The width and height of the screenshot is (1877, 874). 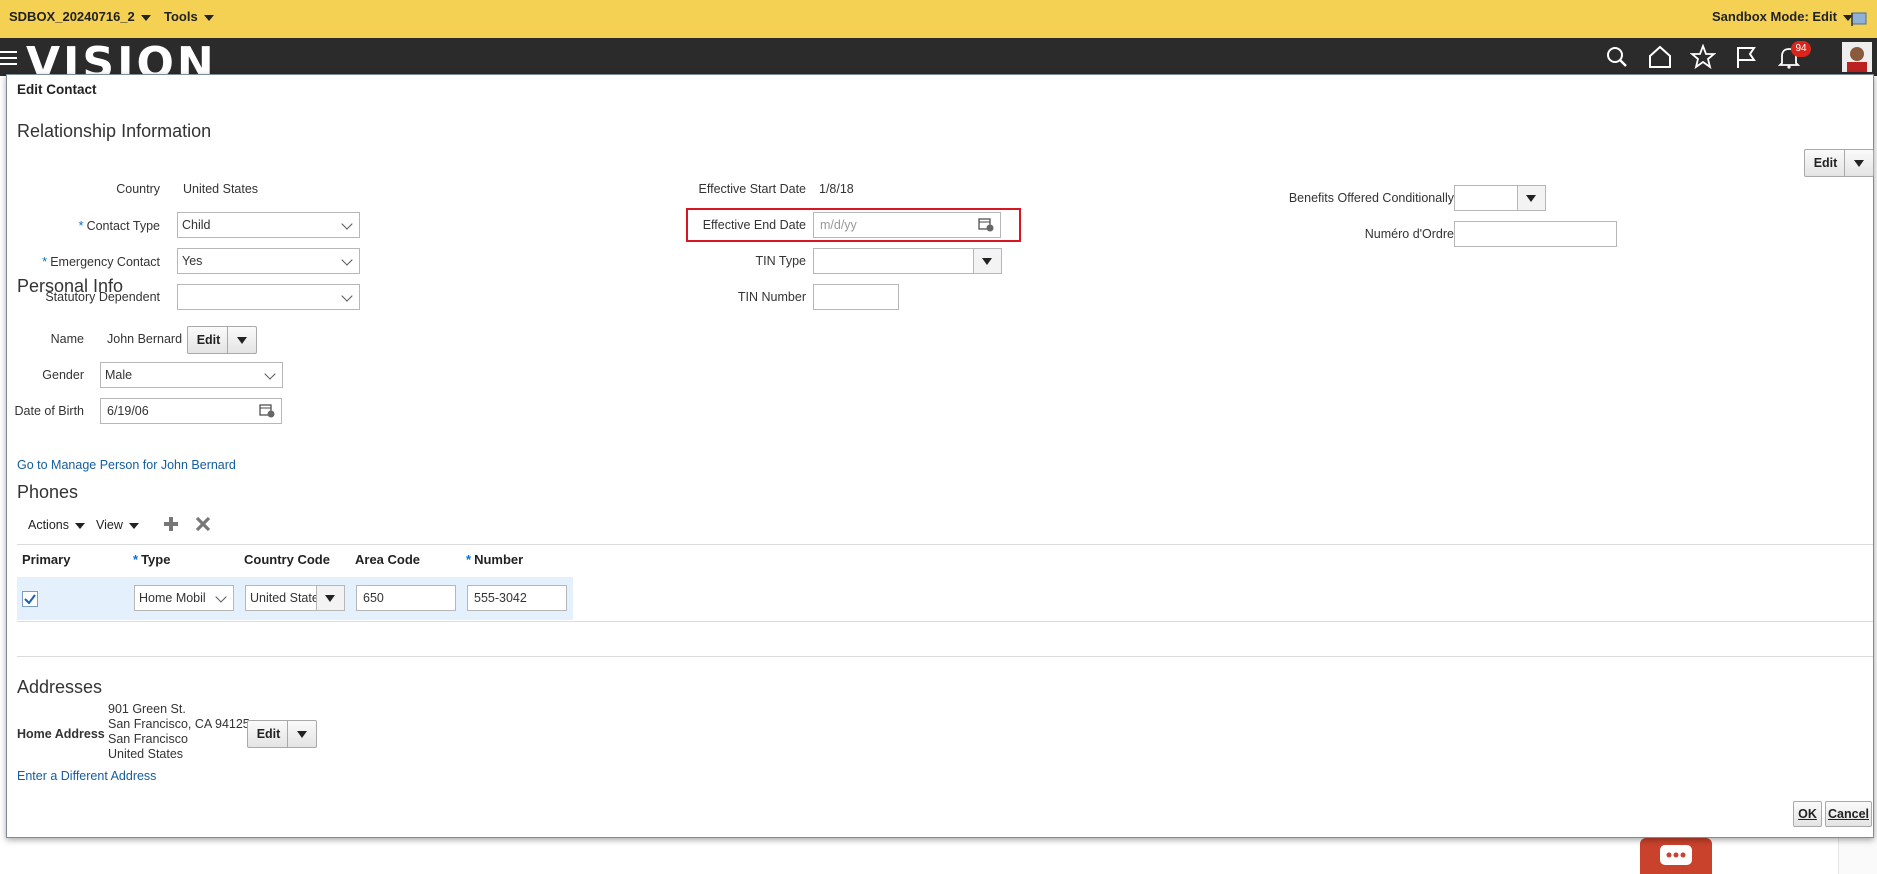 I want to click on date-of-birth-input: 6/19/06, so click(x=191, y=411).